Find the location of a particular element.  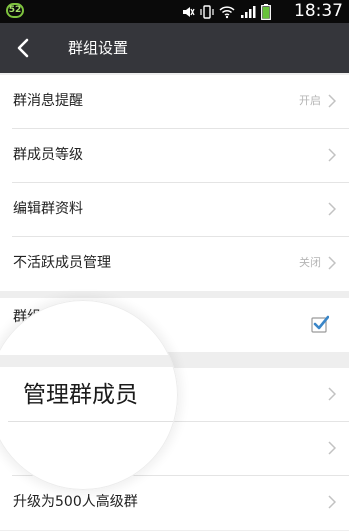

setting-value: 关闭 is located at coordinates (310, 262).